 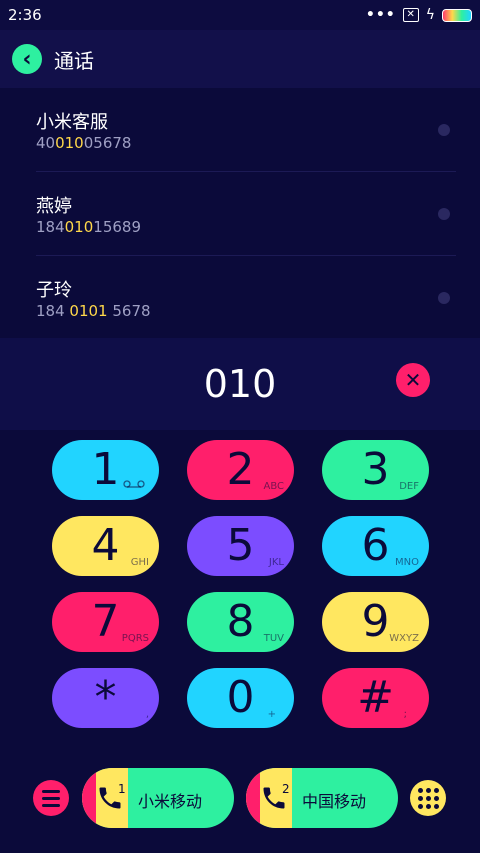 I want to click on key-2: 2 ABC, so click(x=240, y=470).